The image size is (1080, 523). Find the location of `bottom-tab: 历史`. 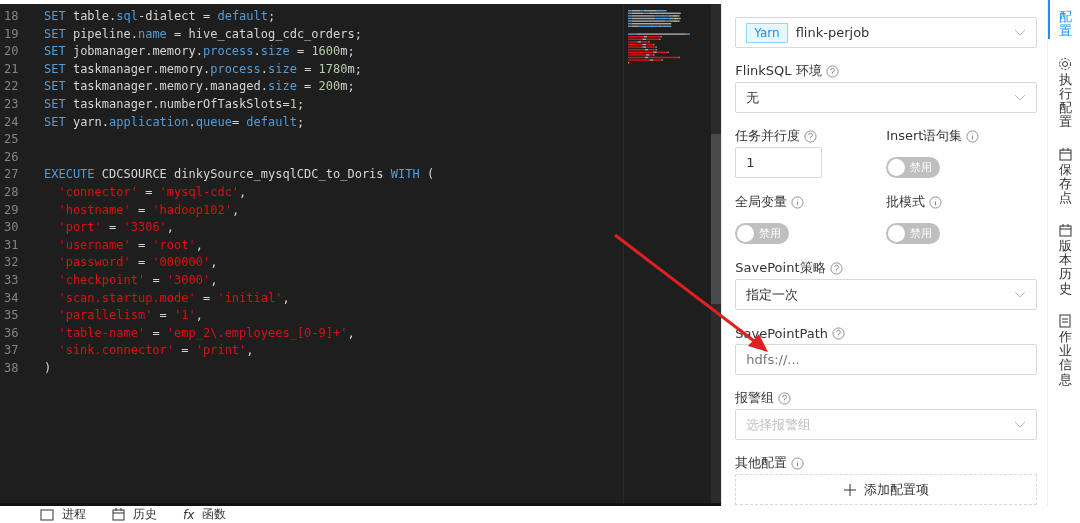

bottom-tab: 历史 is located at coordinates (134, 514).